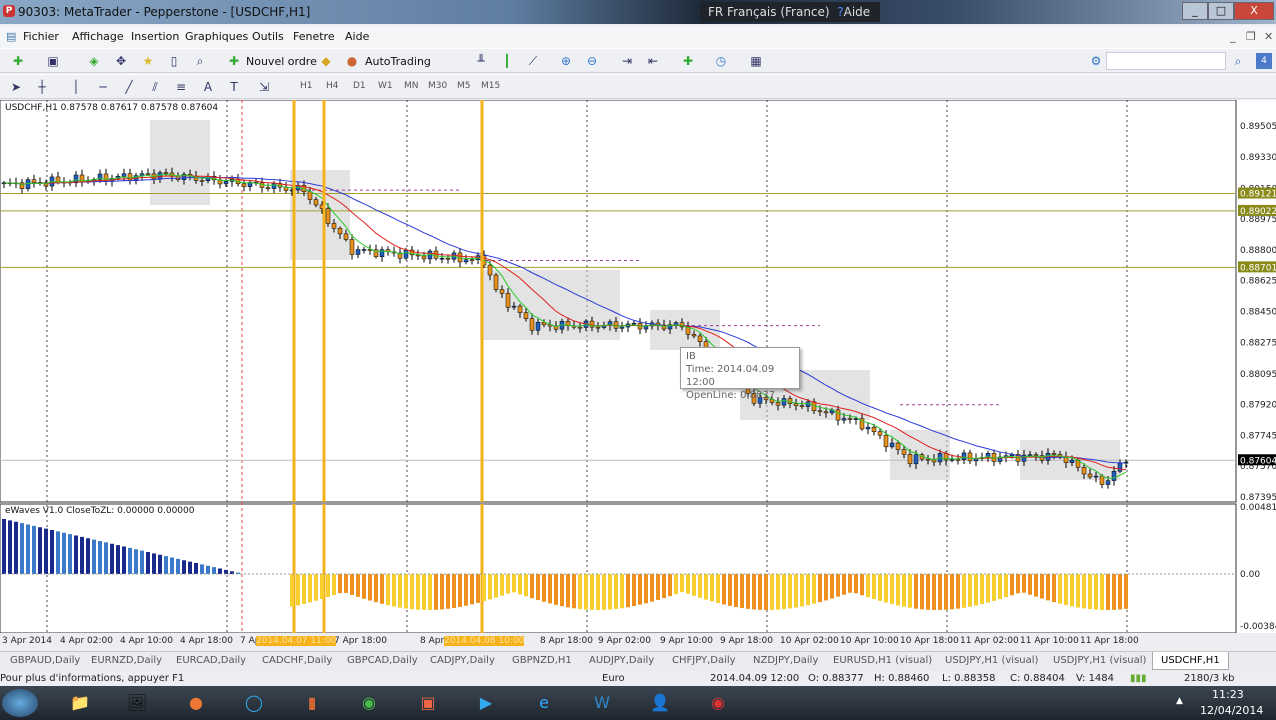 The image size is (1276, 720). I want to click on menu-insertion: Insertion, so click(155, 36).